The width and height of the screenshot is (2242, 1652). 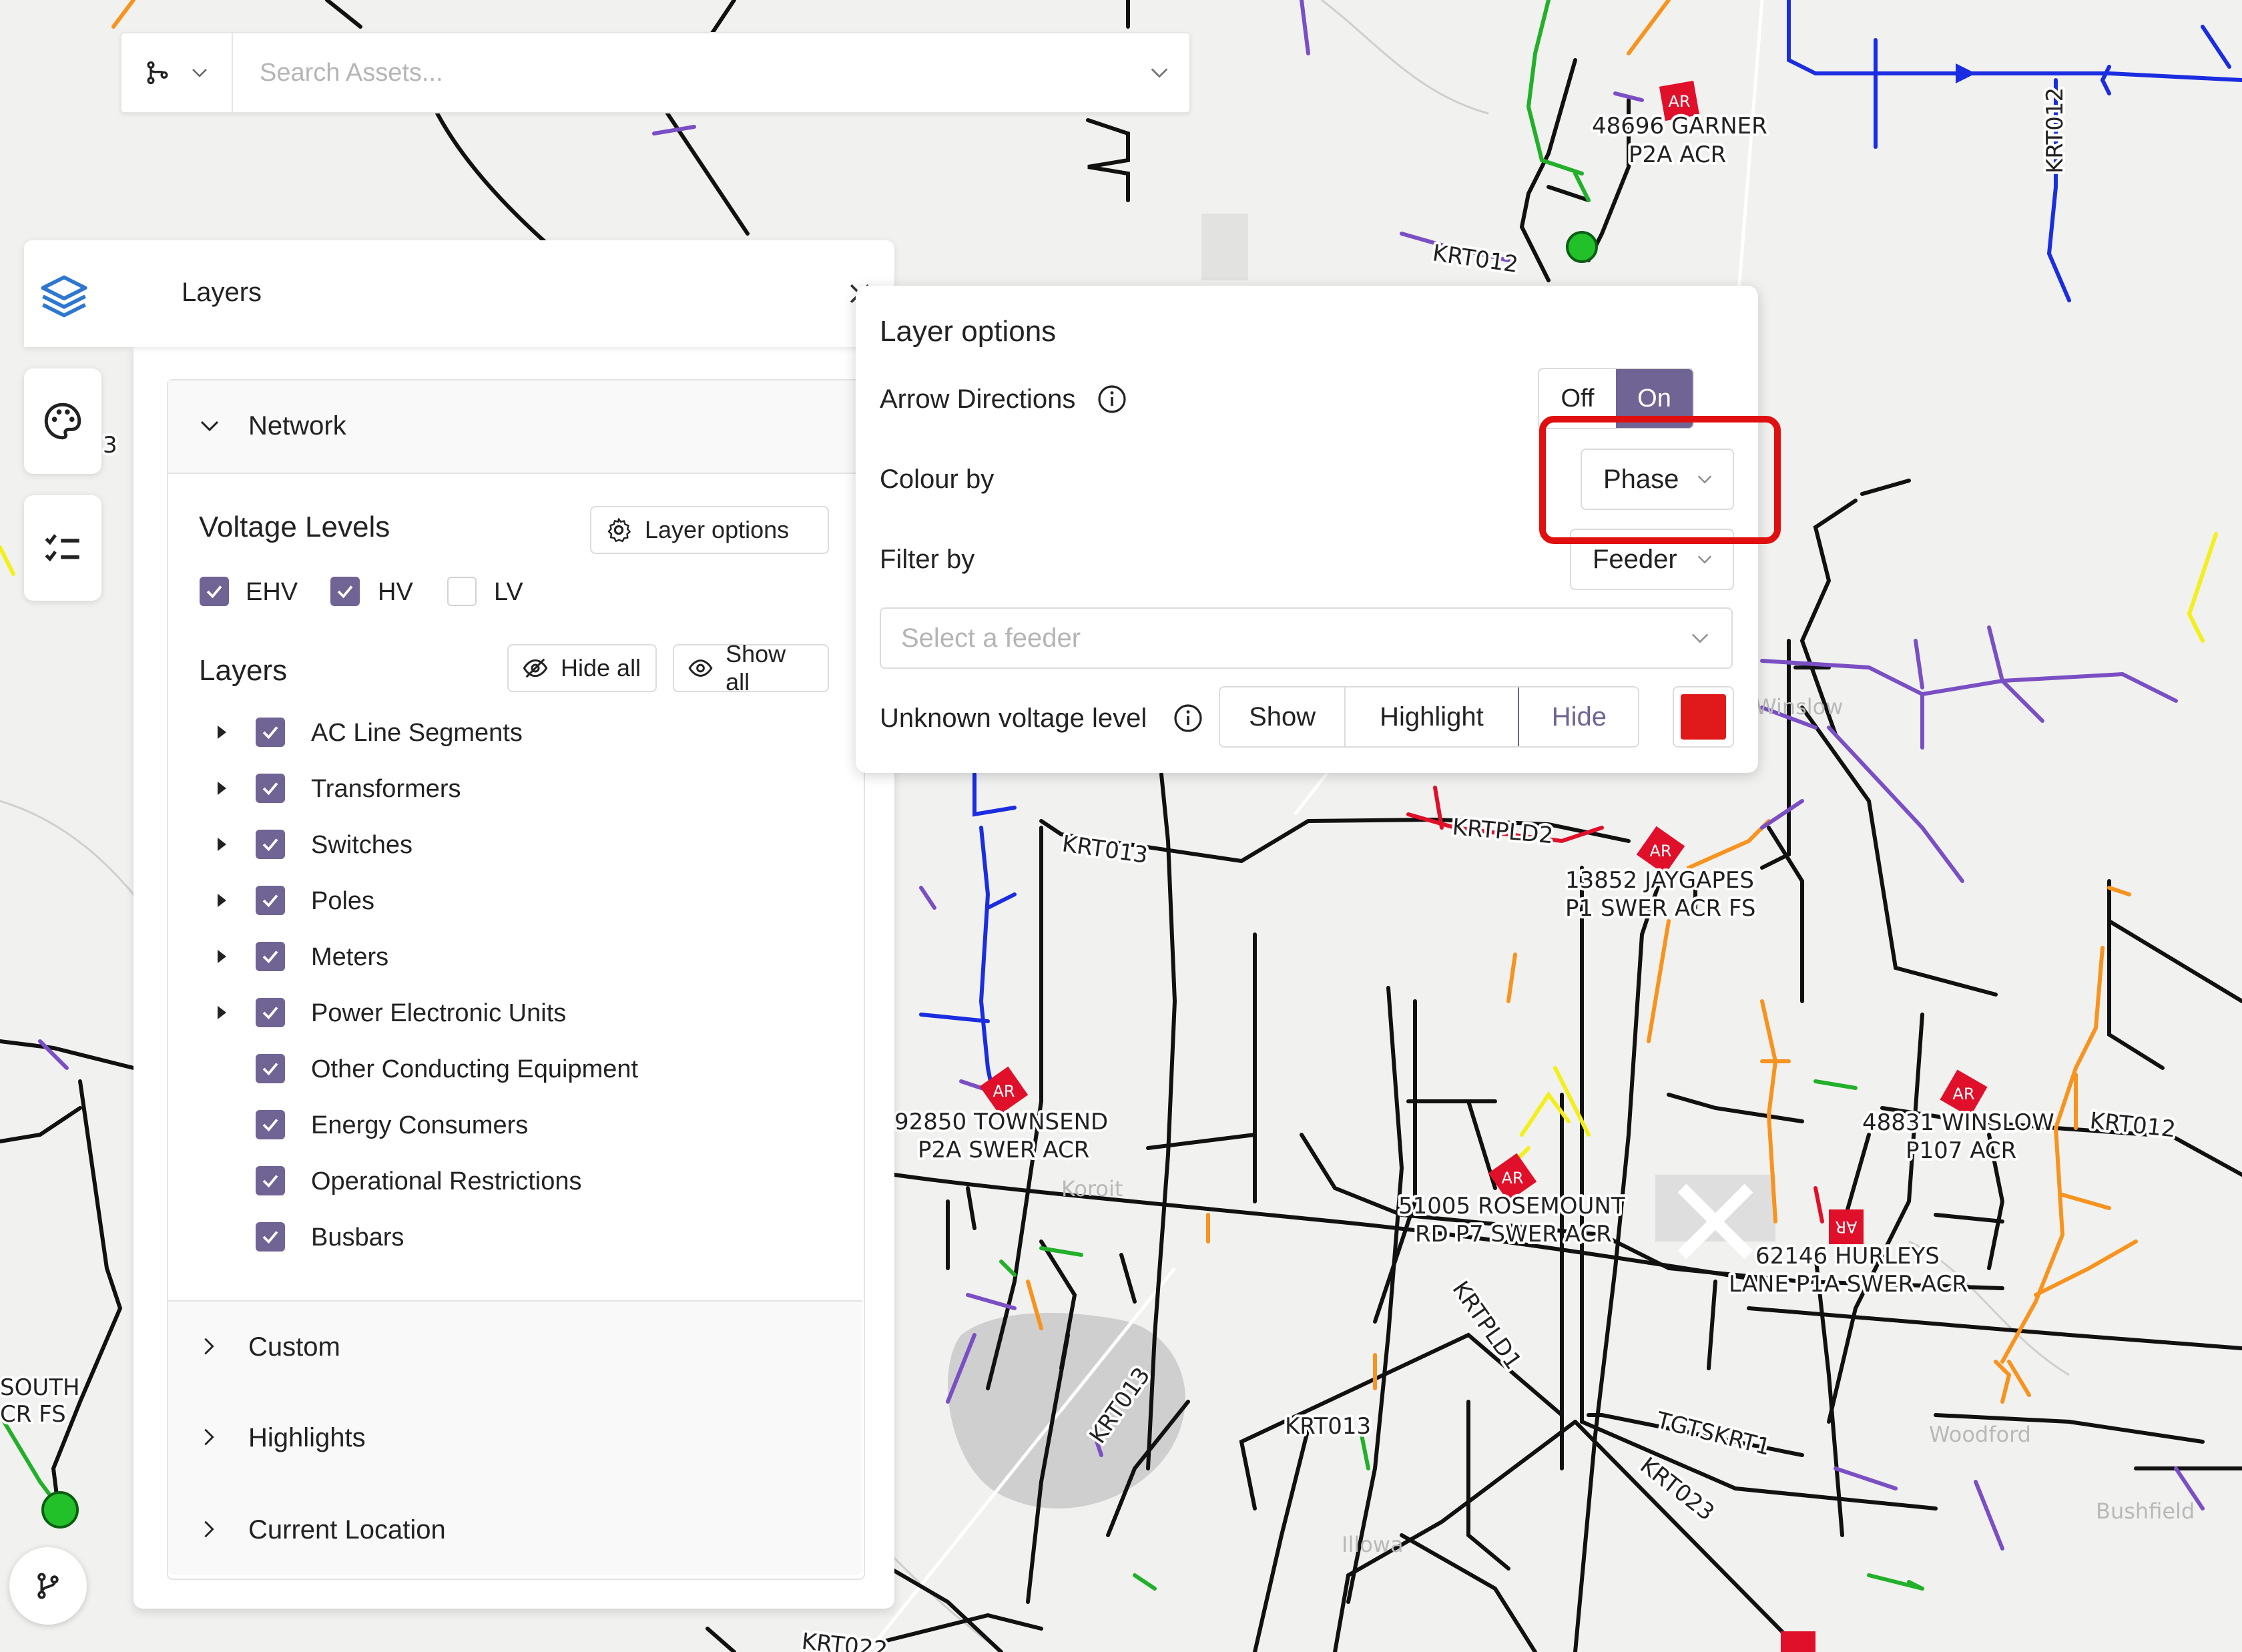 I want to click on place-label: Bushfield, so click(x=2145, y=1511).